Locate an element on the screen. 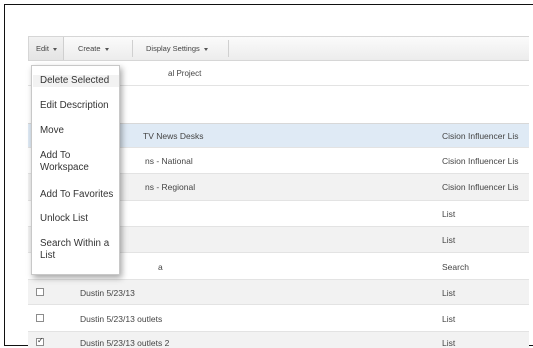 Image resolution: width=533 pixels, height=348 pixels. table-row: Dustin 5/23/13 outlets List is located at coordinates (278, 318).